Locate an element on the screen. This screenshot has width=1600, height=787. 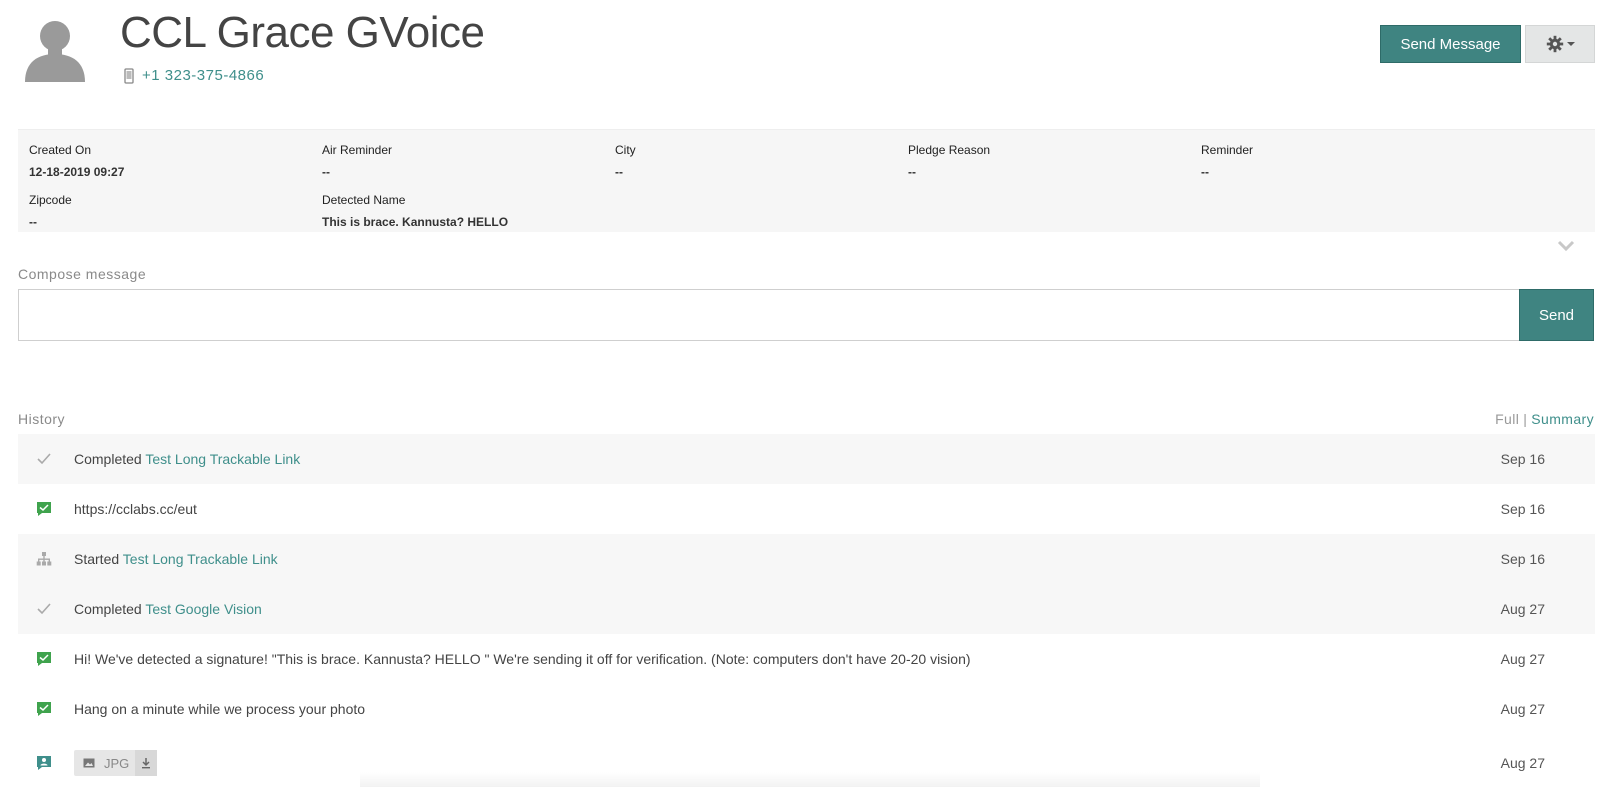
field-pledge-reason: Pledge Reason -- is located at coordinates (949, 161).